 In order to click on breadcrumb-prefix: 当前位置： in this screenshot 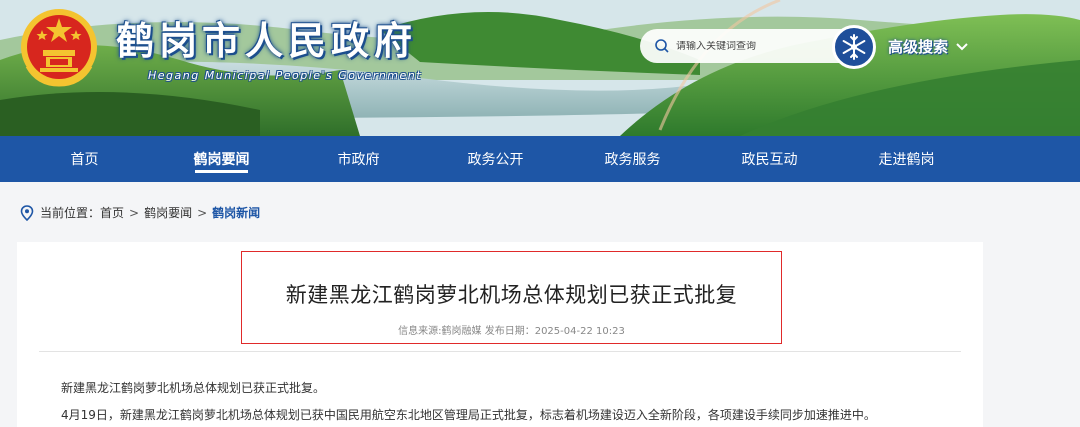, I will do `click(70, 213)`.